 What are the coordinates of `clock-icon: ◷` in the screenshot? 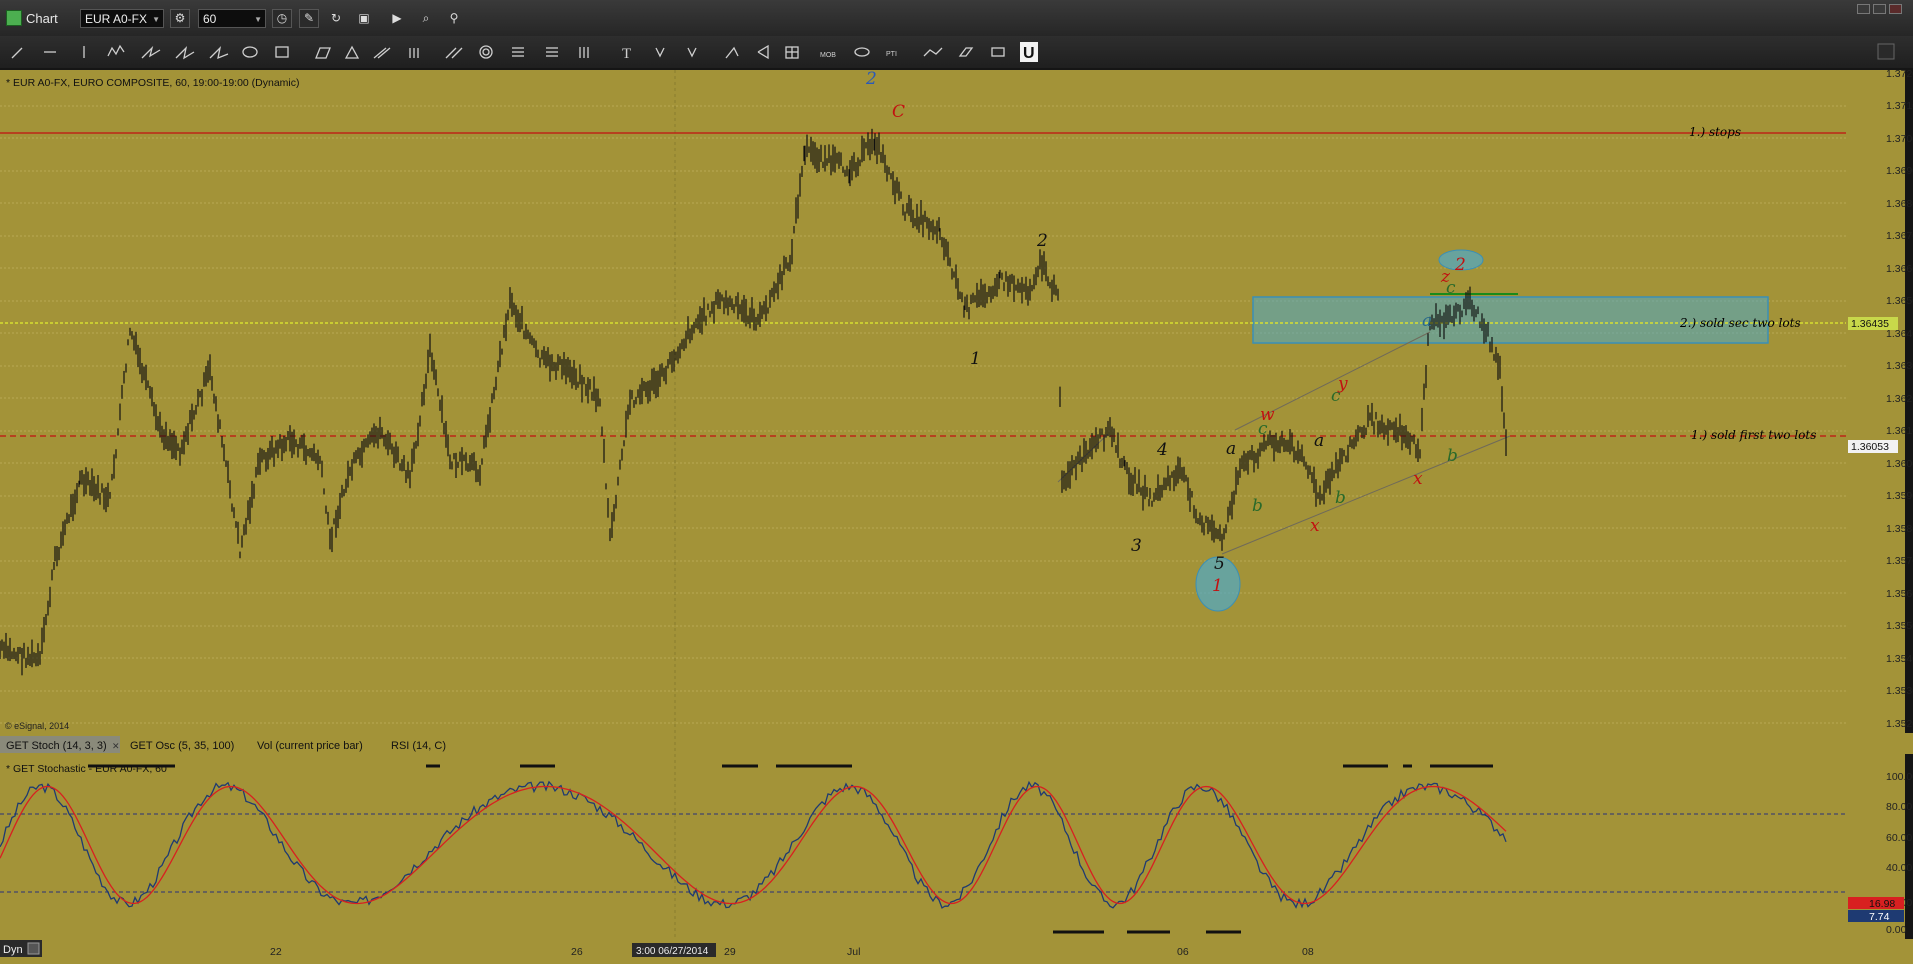 It's located at (282, 18).